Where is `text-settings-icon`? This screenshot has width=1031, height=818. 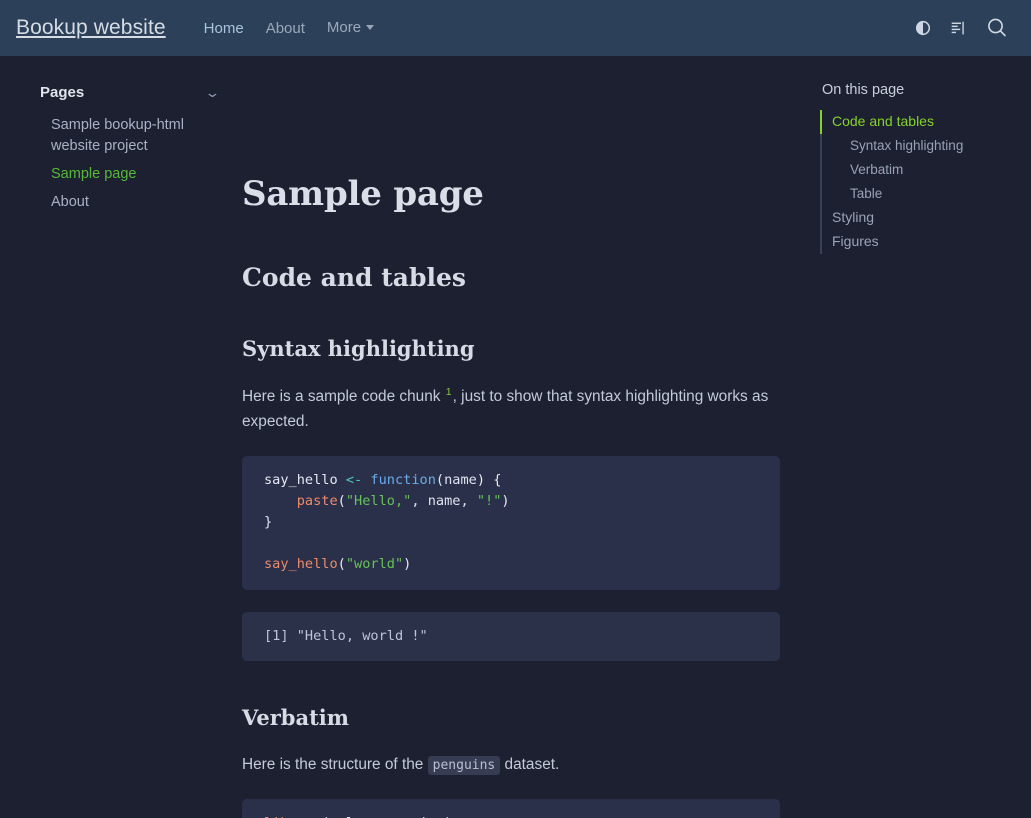 text-settings-icon is located at coordinates (958, 28).